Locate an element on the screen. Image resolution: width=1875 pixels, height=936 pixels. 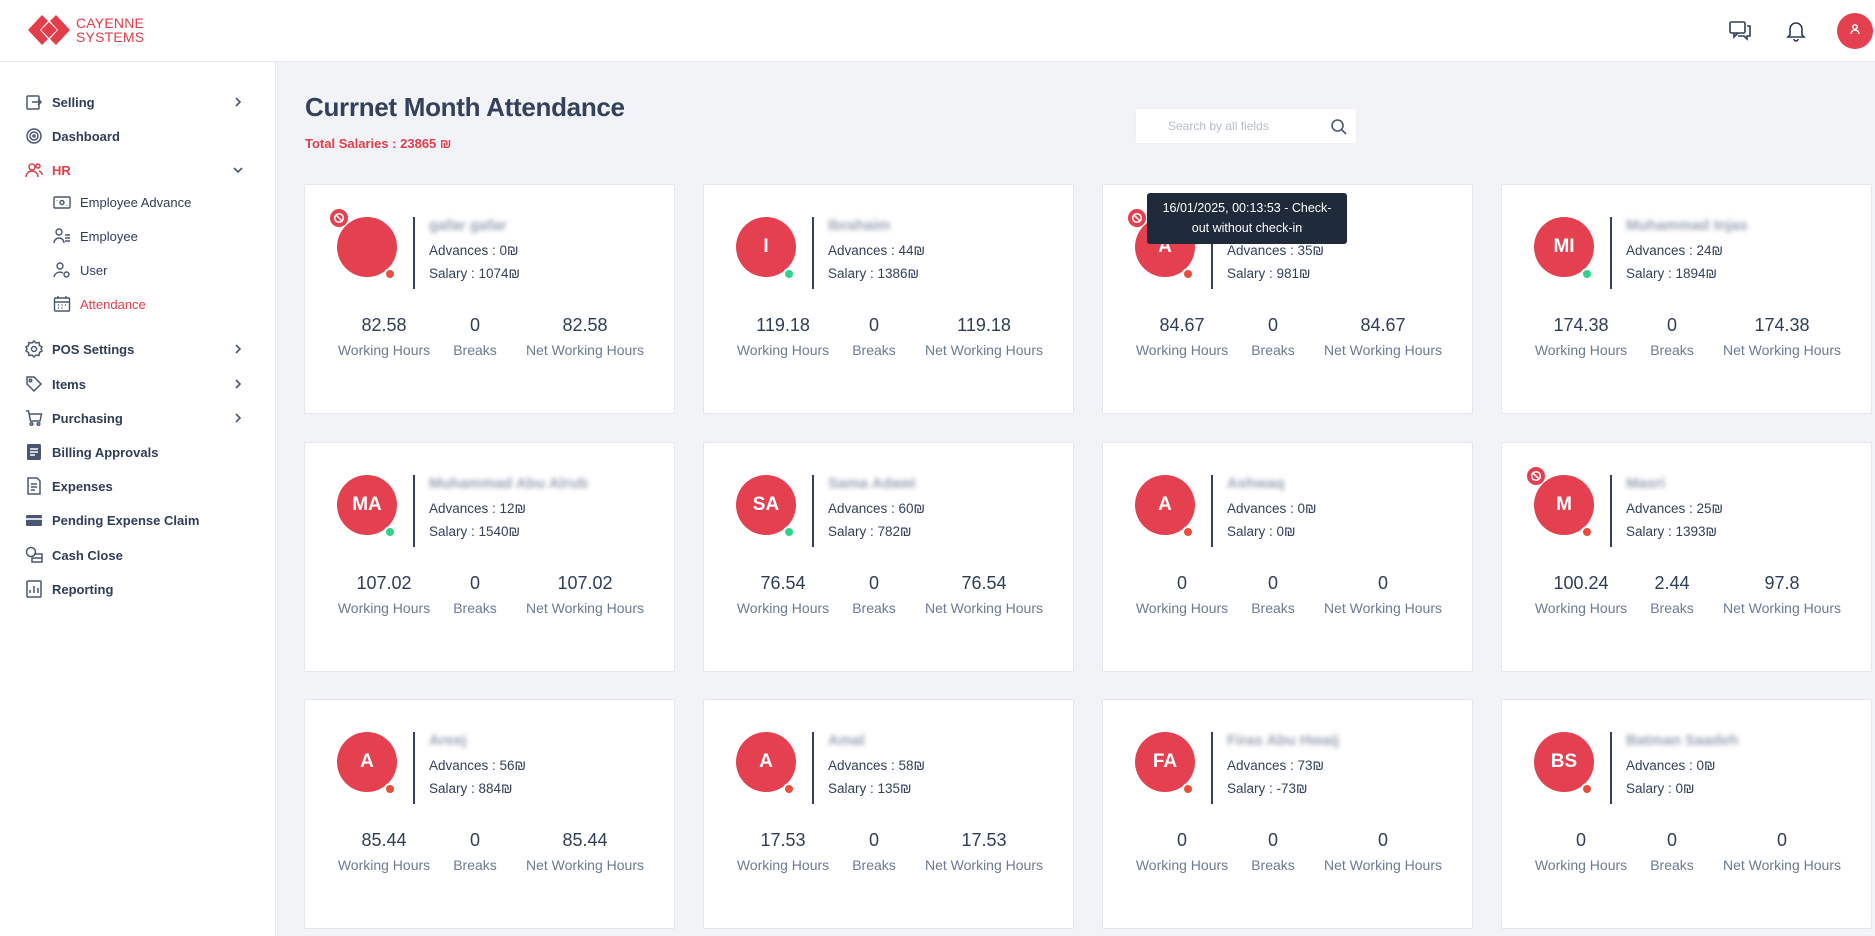
employee-name: Muhammad Abu Alrub is located at coordinates (508, 483).